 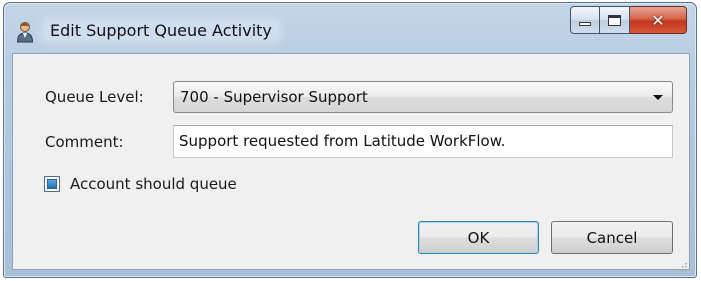 What do you see at coordinates (25, 32) in the screenshot?
I see `user-icon` at bounding box center [25, 32].